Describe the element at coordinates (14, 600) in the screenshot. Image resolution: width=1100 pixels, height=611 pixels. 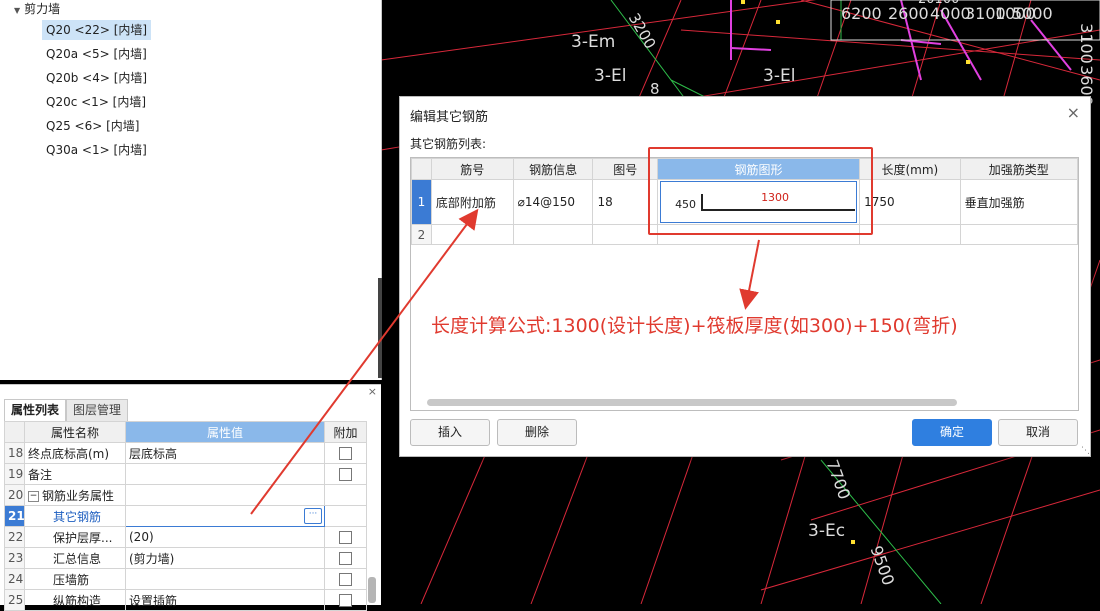
I see `row-number: 25` at that location.